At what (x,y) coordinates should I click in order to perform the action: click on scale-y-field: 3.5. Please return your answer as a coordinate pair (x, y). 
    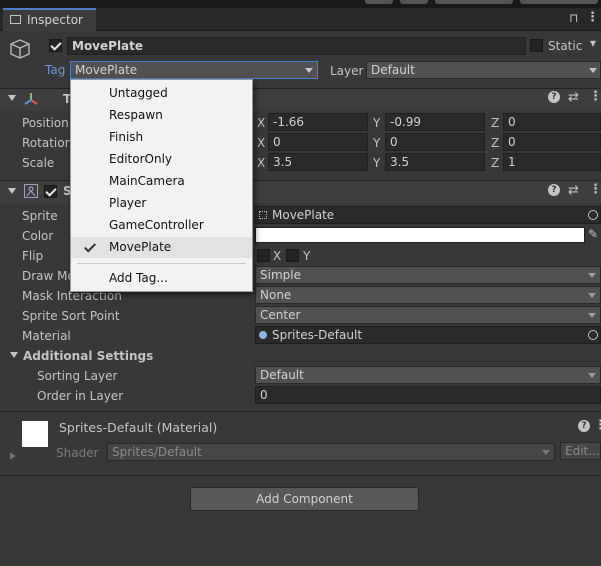
    Looking at the image, I should click on (435, 162).